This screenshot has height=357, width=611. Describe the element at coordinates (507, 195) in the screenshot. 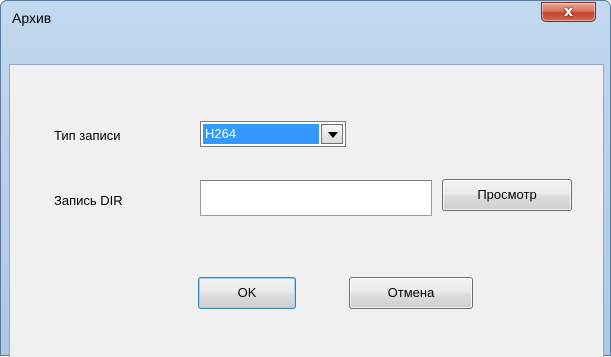

I see `browse-button: Просмотр` at that location.